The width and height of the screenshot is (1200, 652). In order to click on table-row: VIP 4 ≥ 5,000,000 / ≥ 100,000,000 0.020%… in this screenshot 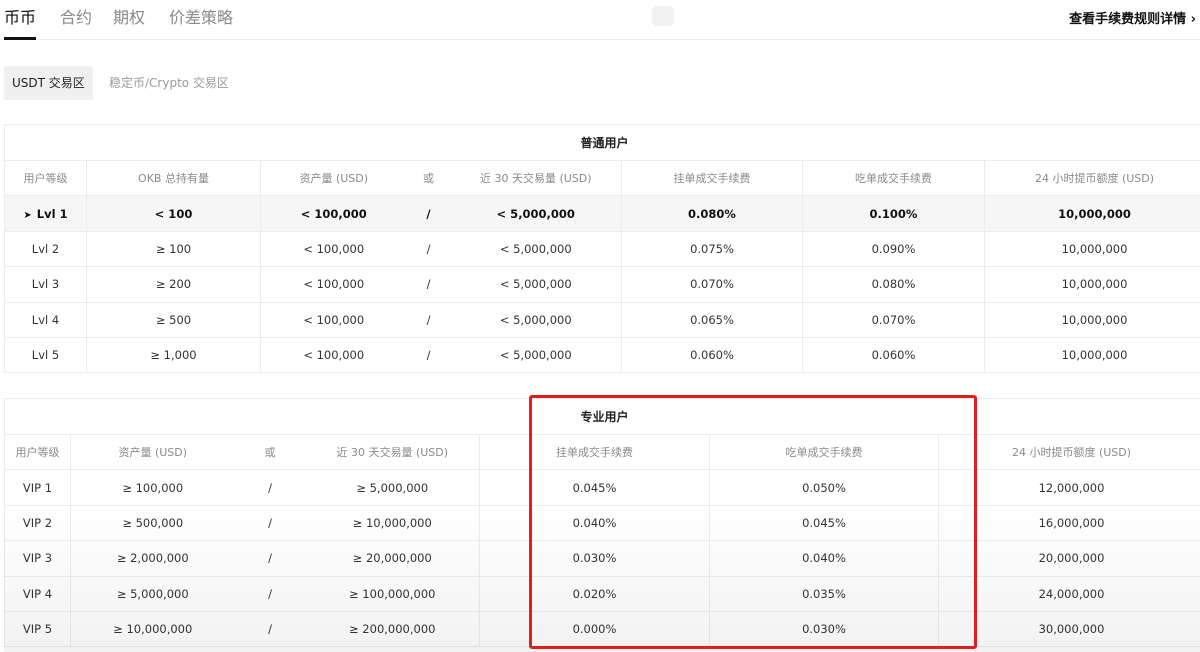, I will do `click(602, 593)`.